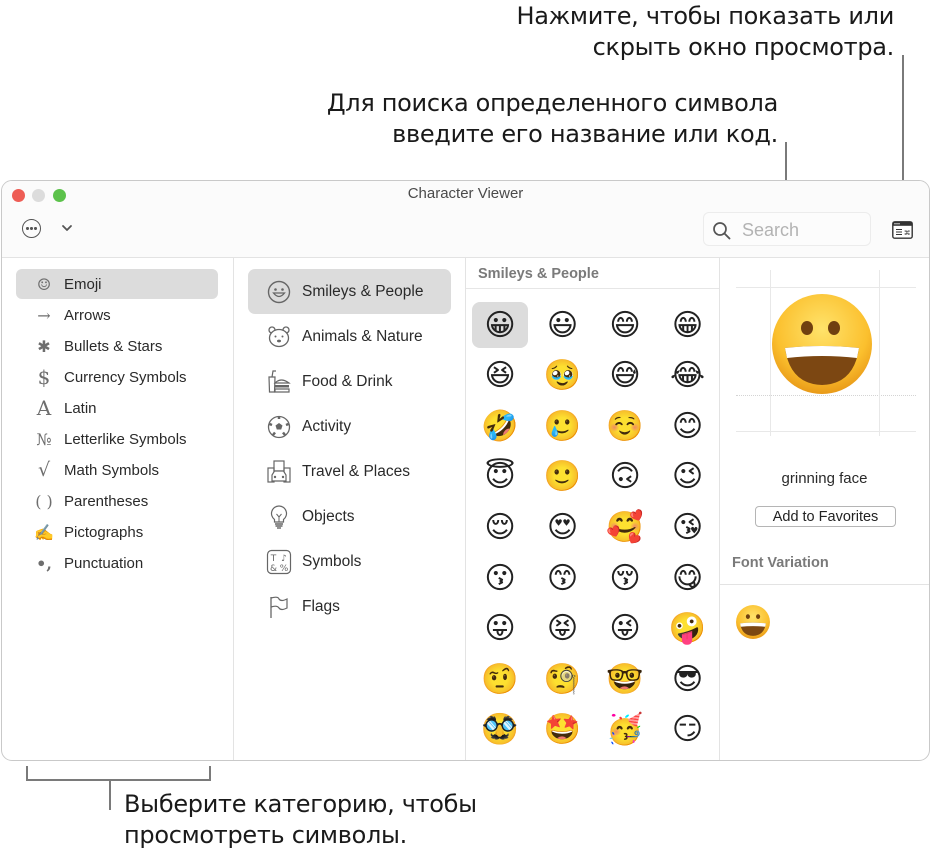  I want to click on subcategory-objects: Objects, so click(349, 516).